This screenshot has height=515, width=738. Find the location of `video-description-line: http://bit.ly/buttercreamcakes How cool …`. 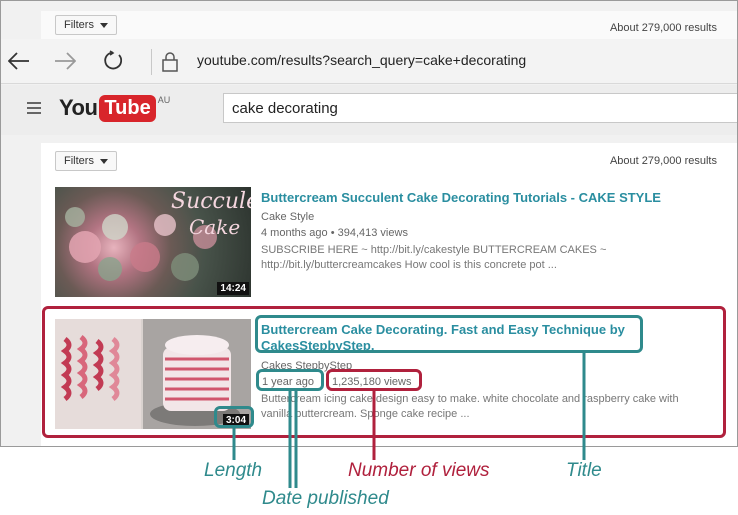

video-description-line: http://bit.ly/buttercreamcakes How cool … is located at coordinates (409, 265).